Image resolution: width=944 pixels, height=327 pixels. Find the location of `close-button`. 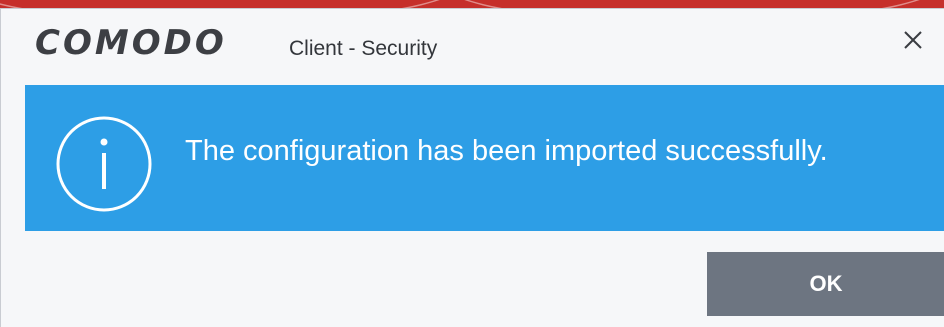

close-button is located at coordinates (913, 40).